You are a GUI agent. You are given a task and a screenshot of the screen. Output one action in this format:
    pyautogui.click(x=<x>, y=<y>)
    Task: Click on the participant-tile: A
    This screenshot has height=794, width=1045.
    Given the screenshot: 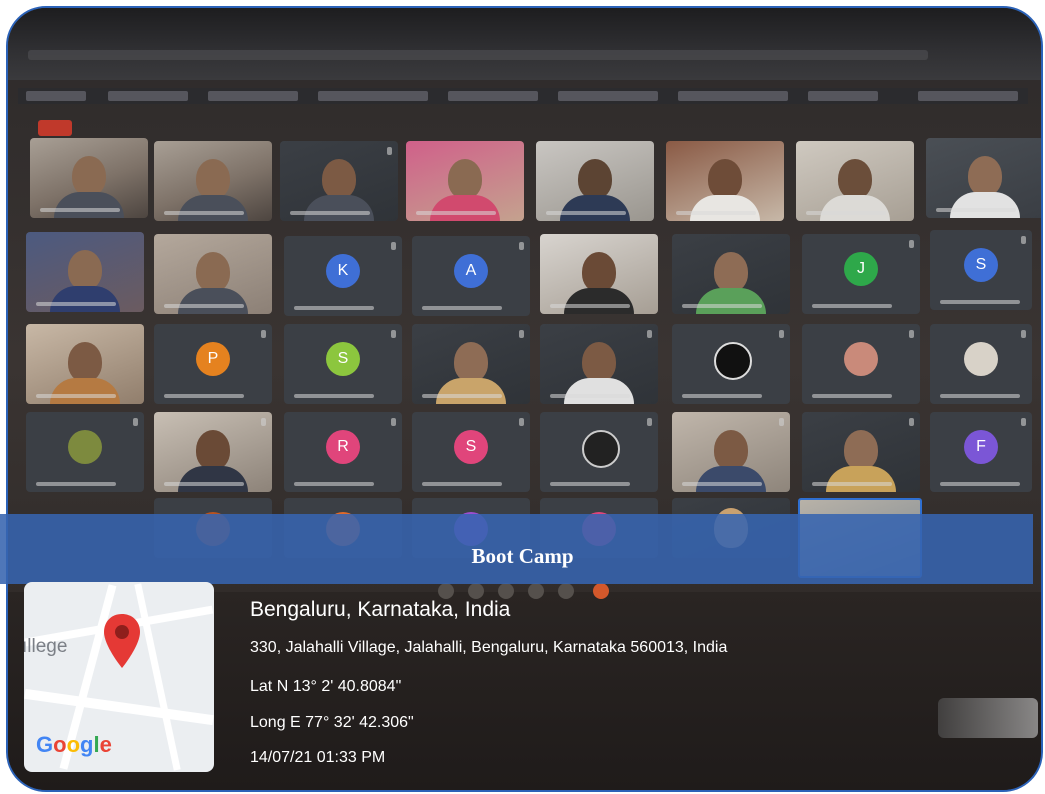 What is the action you would take?
    pyautogui.click(x=471, y=276)
    